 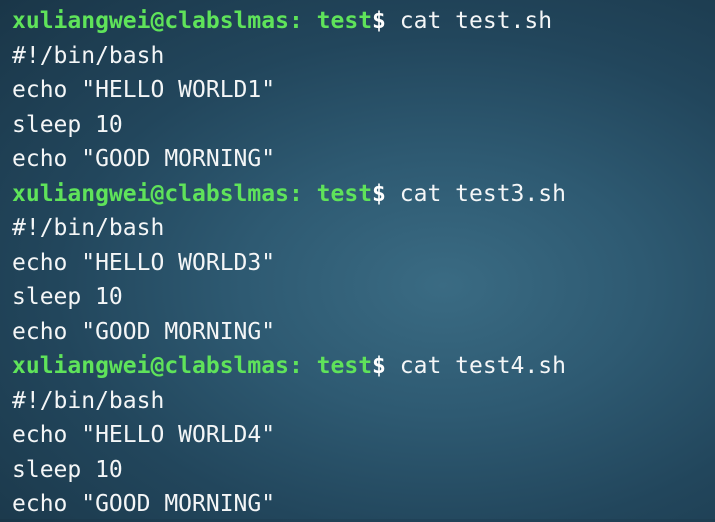 I want to click on prompt-line: xuliangwei@clabslmas: test$ cat test3.sh, so click(x=363, y=194).